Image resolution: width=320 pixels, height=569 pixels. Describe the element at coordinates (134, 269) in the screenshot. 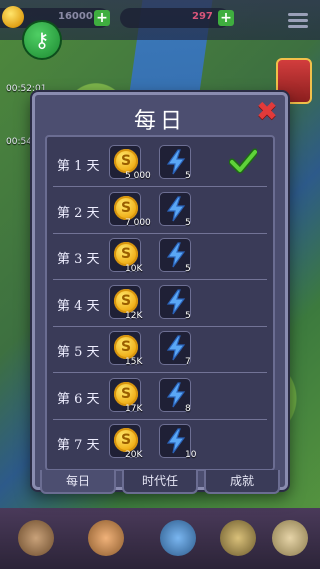

I see `coin-amount: 10K` at that location.